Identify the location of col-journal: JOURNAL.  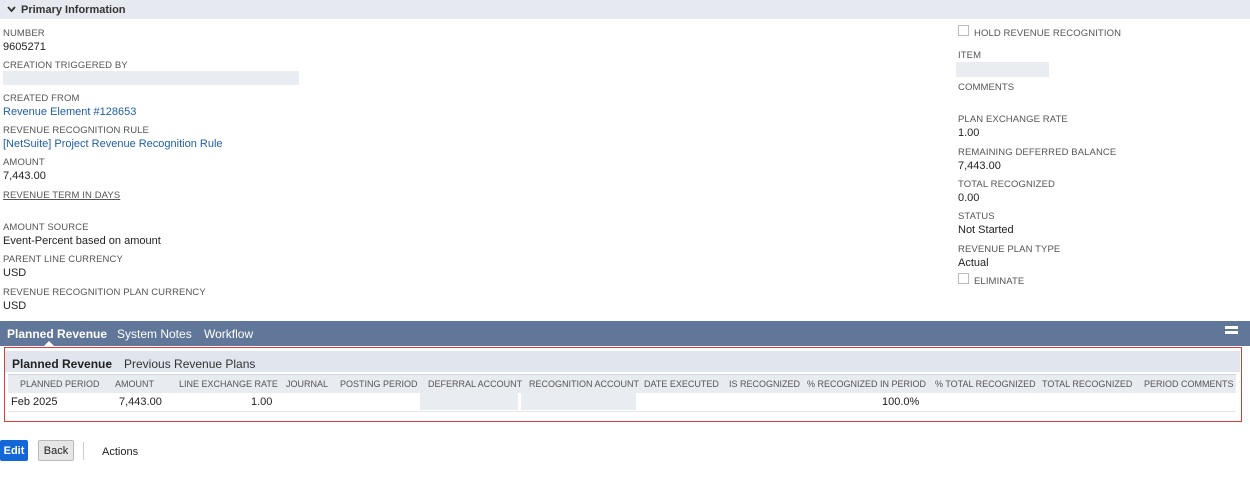
(307, 384).